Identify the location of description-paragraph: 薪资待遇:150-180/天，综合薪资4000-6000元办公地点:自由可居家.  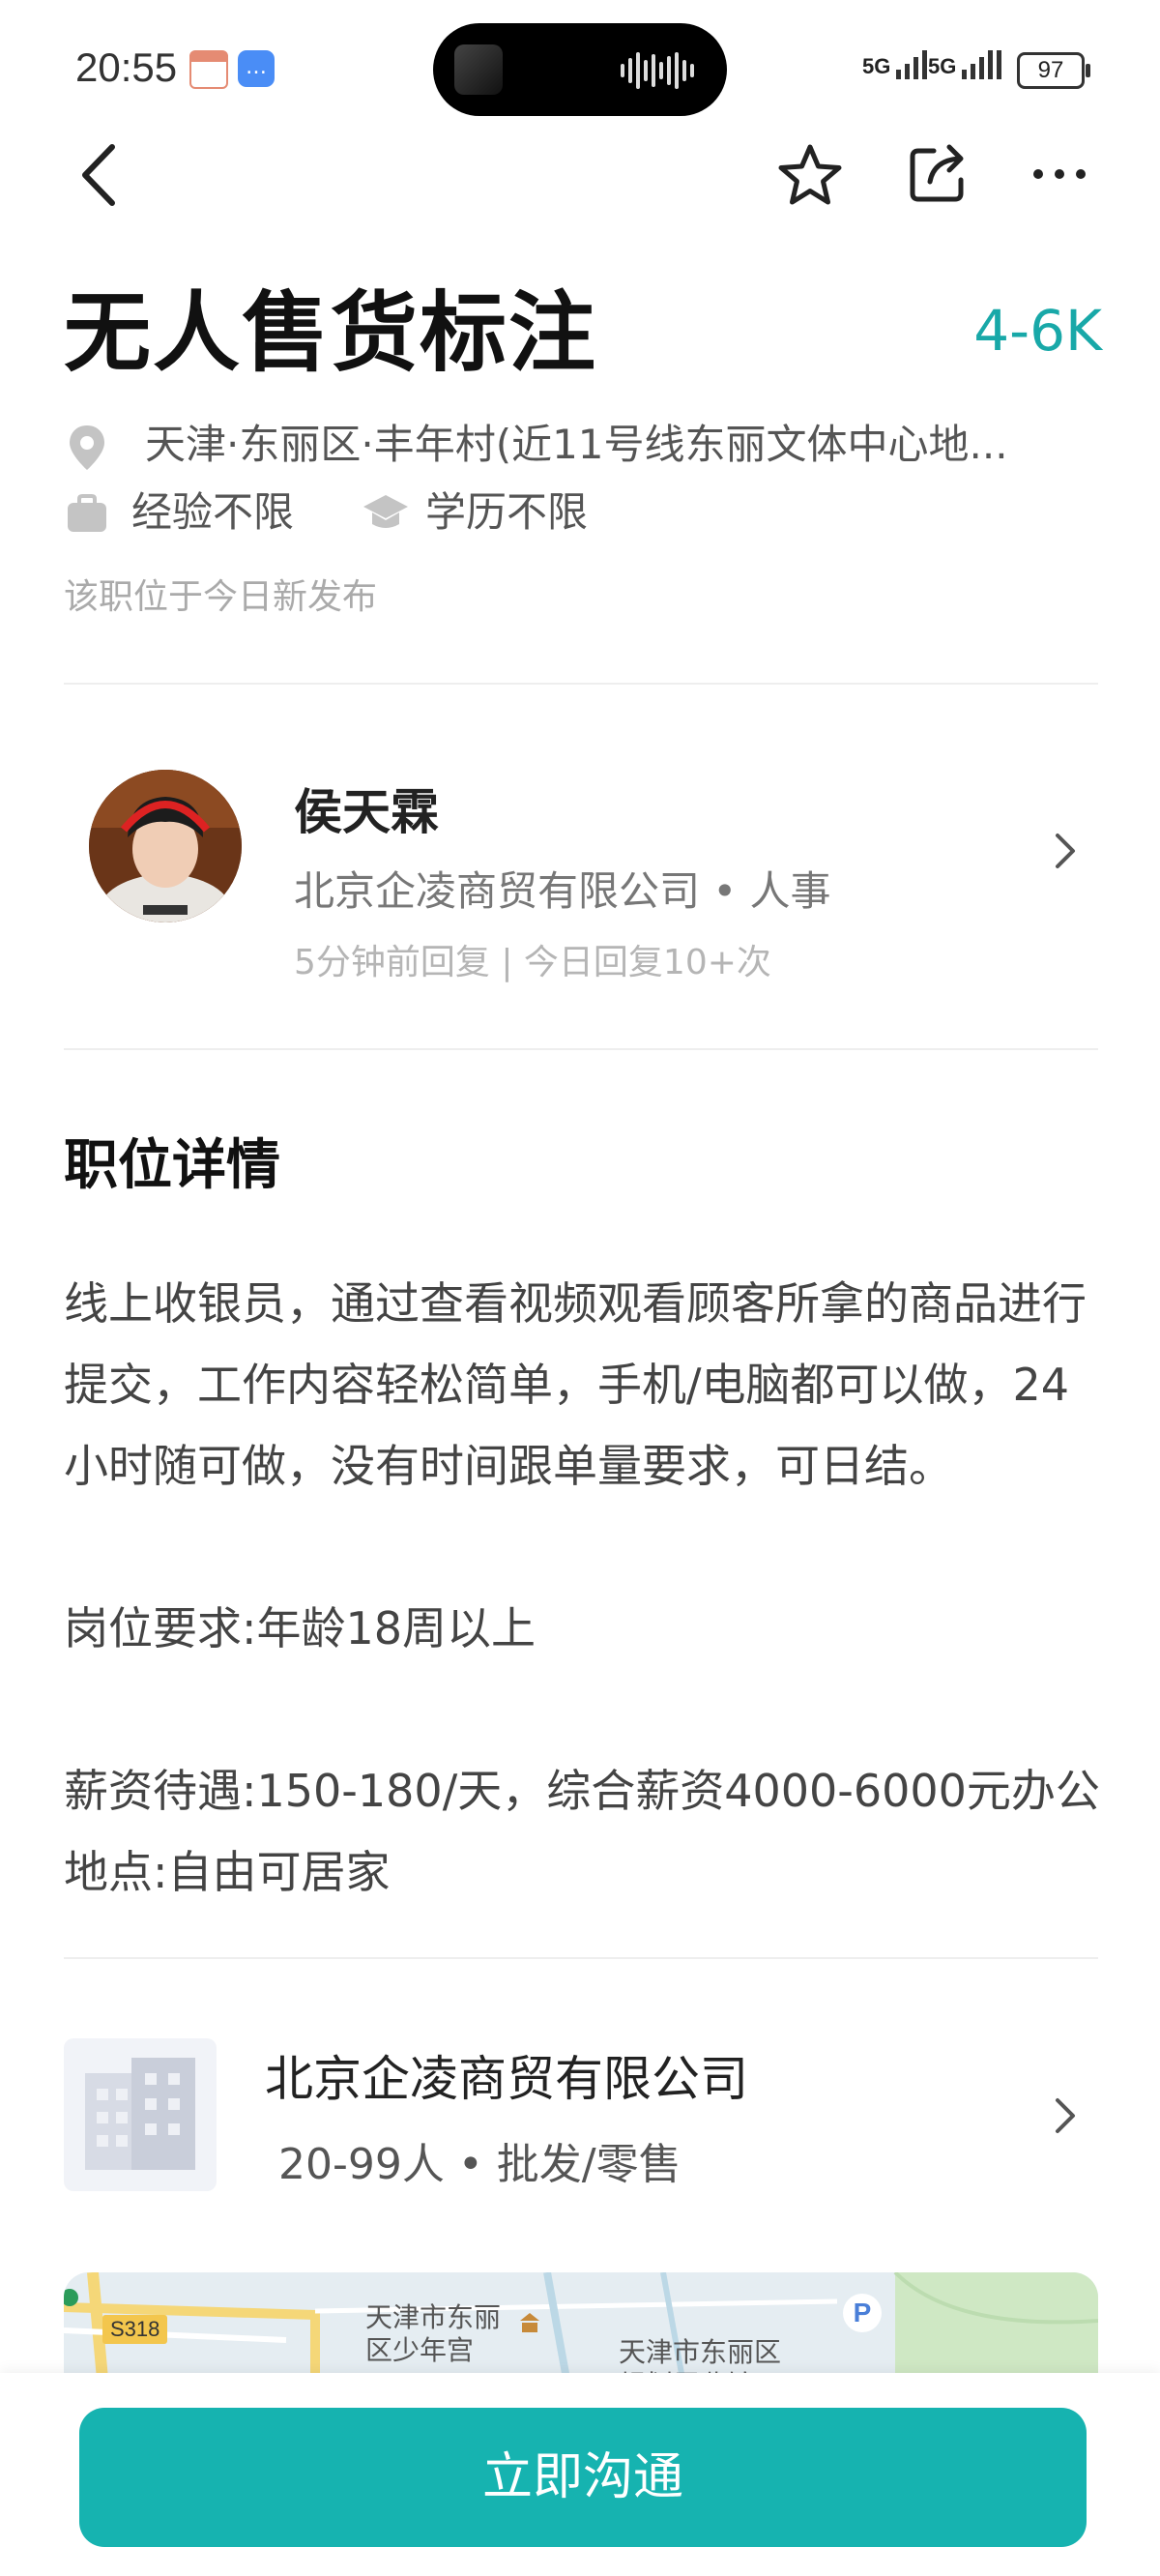
(582, 1831).